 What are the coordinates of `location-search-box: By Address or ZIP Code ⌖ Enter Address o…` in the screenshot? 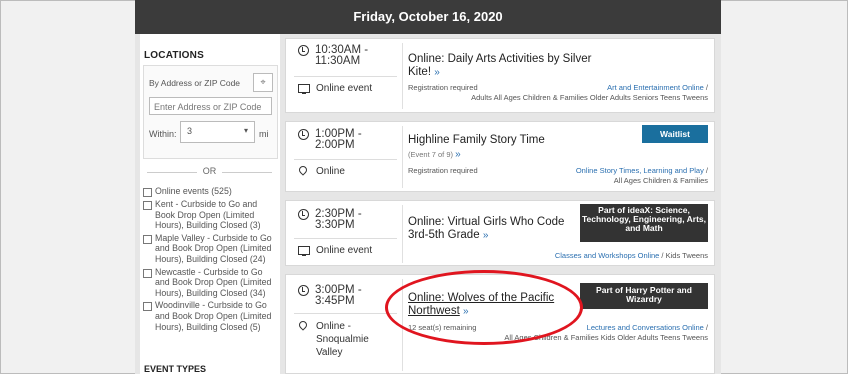 It's located at (210, 112).